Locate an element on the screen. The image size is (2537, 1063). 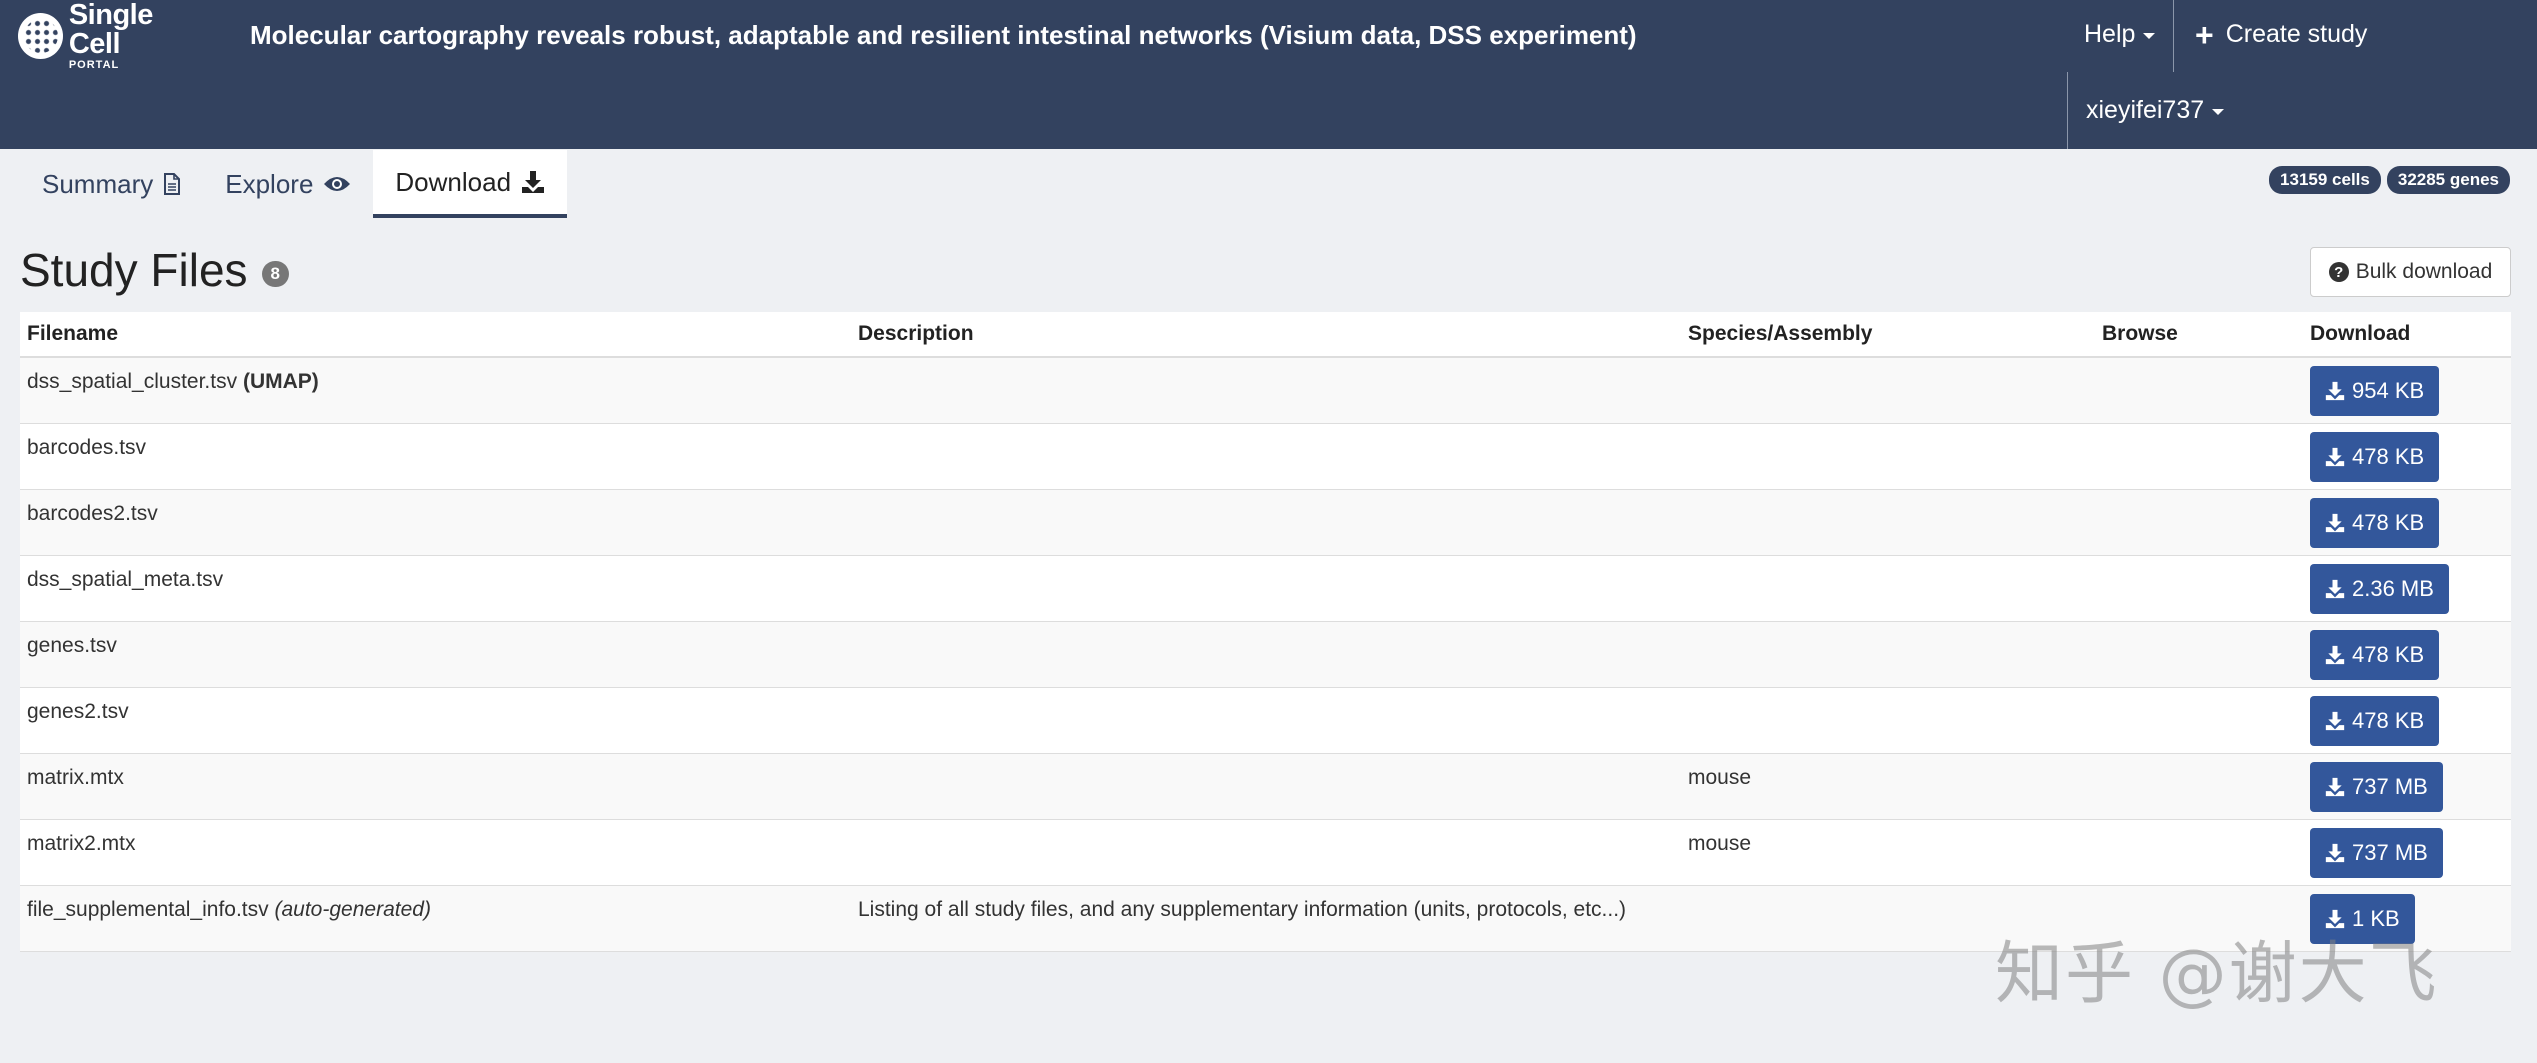
study-stats: 13159 cells 32285 genes is located at coordinates (2389, 180).